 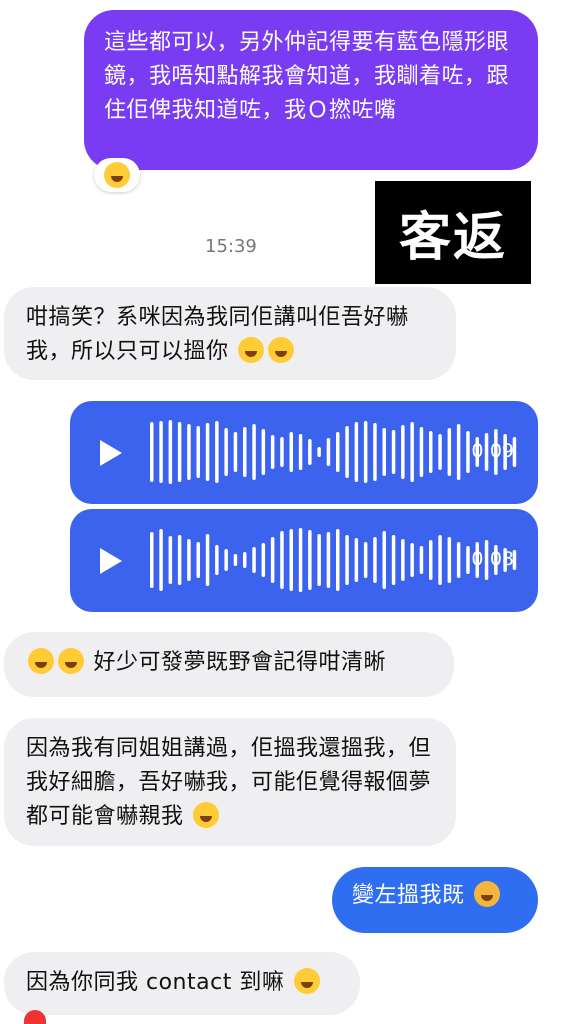 I want to click on message-text: 變左搵我既, so click(x=408, y=895).